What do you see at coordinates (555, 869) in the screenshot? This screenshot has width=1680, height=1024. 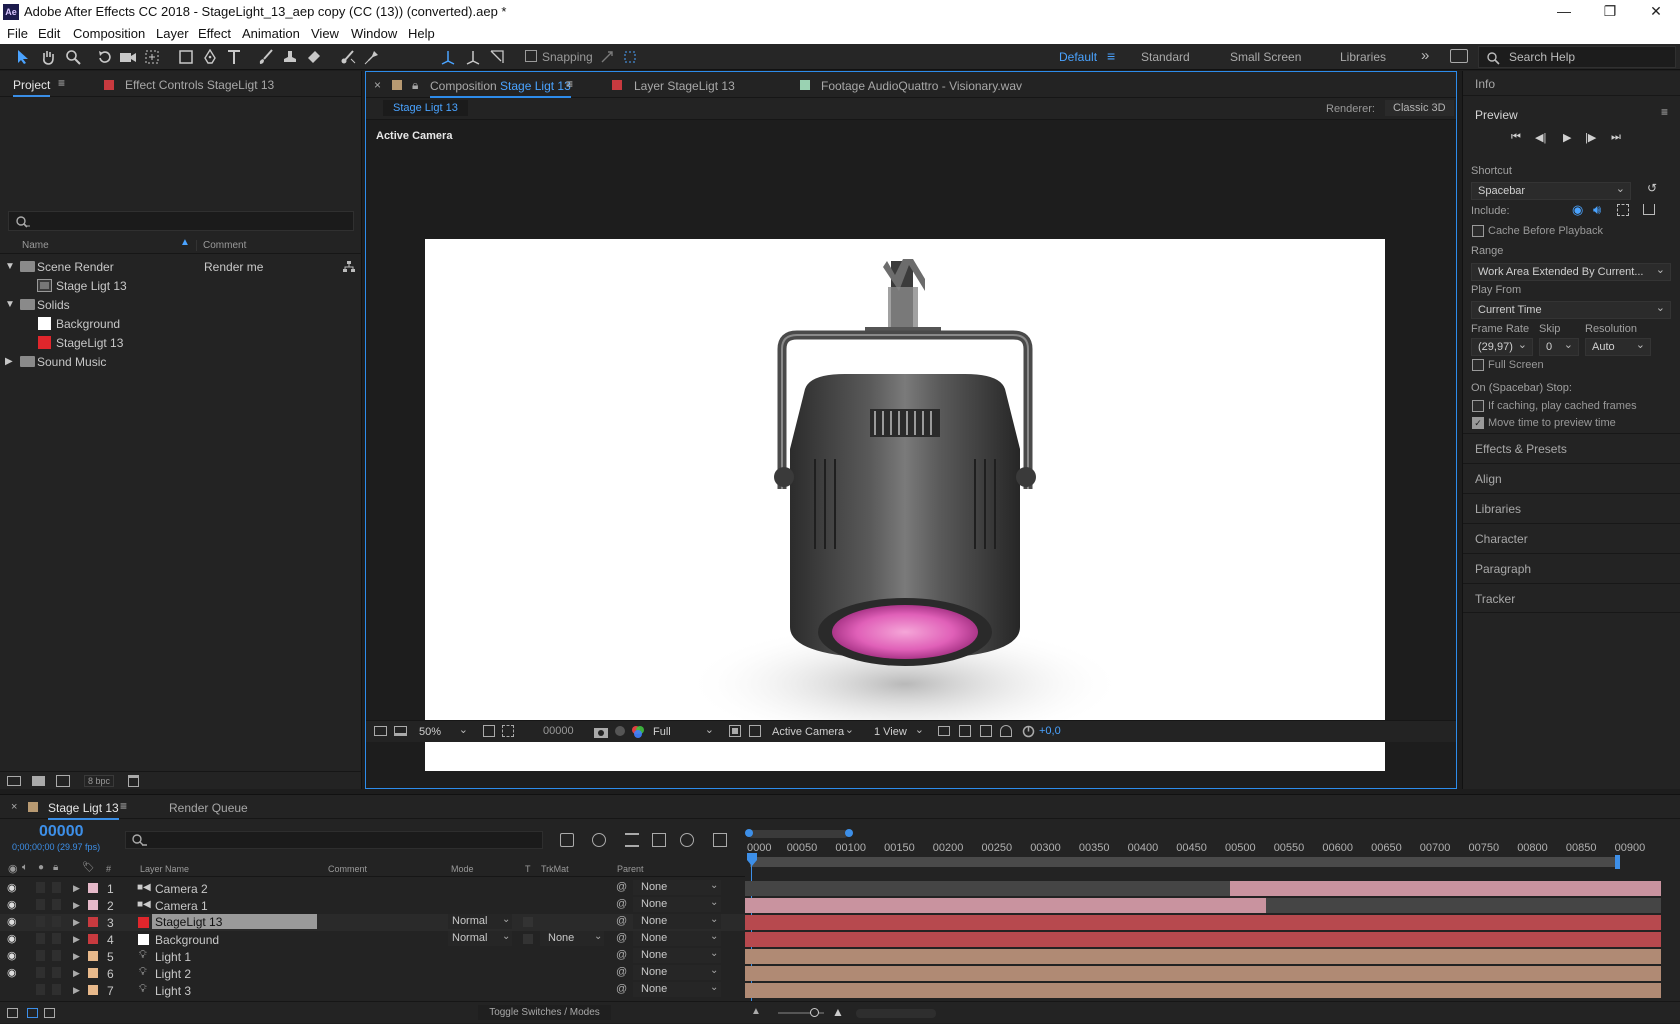 I see `column-trkmat: TrkMat` at bounding box center [555, 869].